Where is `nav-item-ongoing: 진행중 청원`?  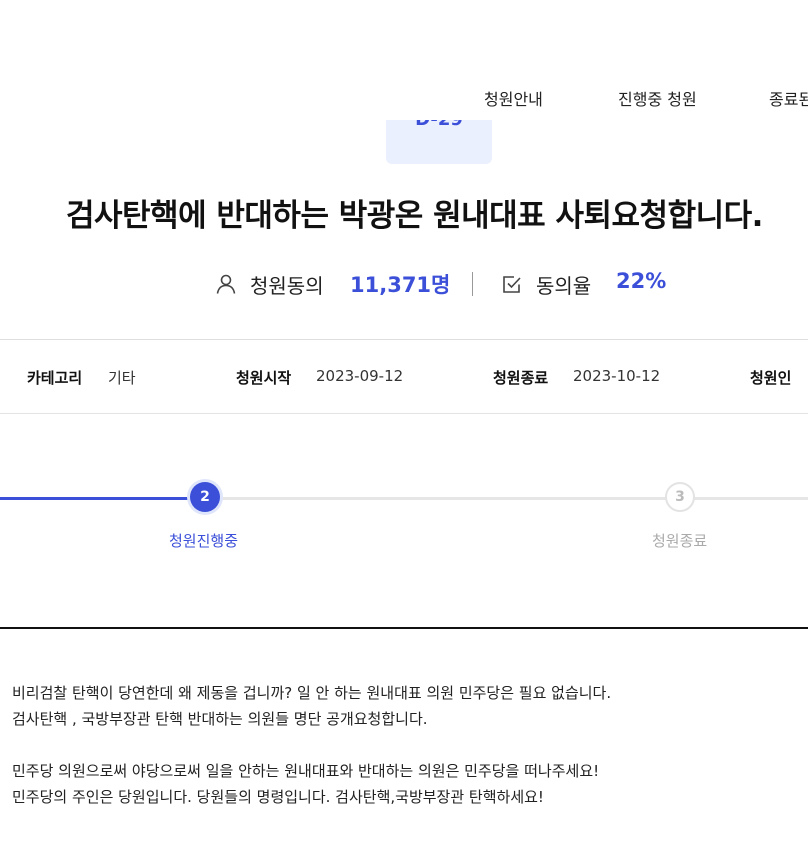
nav-item-ongoing: 진행중 청원 is located at coordinates (657, 98).